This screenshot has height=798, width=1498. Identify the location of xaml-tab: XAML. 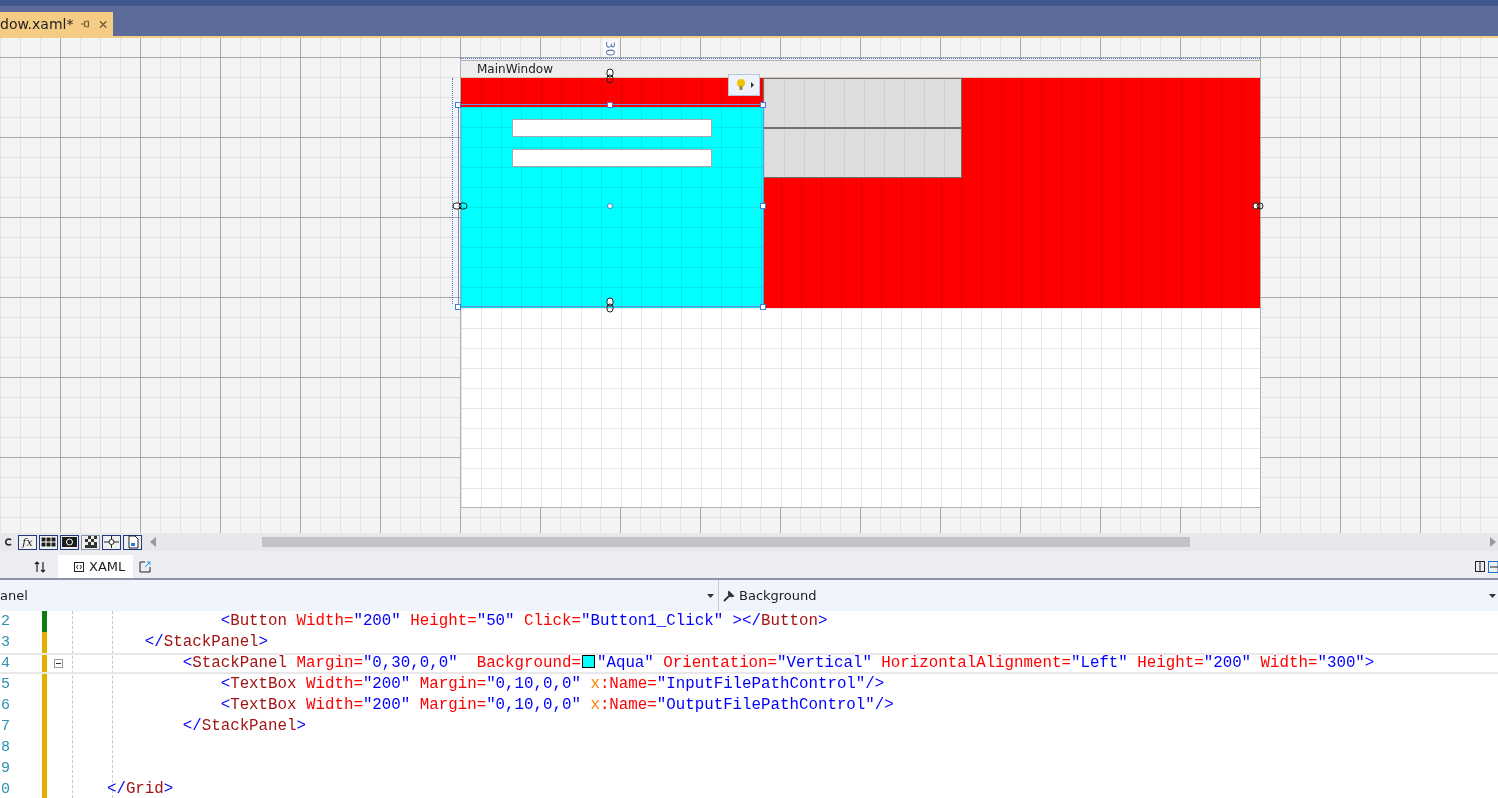
(96, 566).